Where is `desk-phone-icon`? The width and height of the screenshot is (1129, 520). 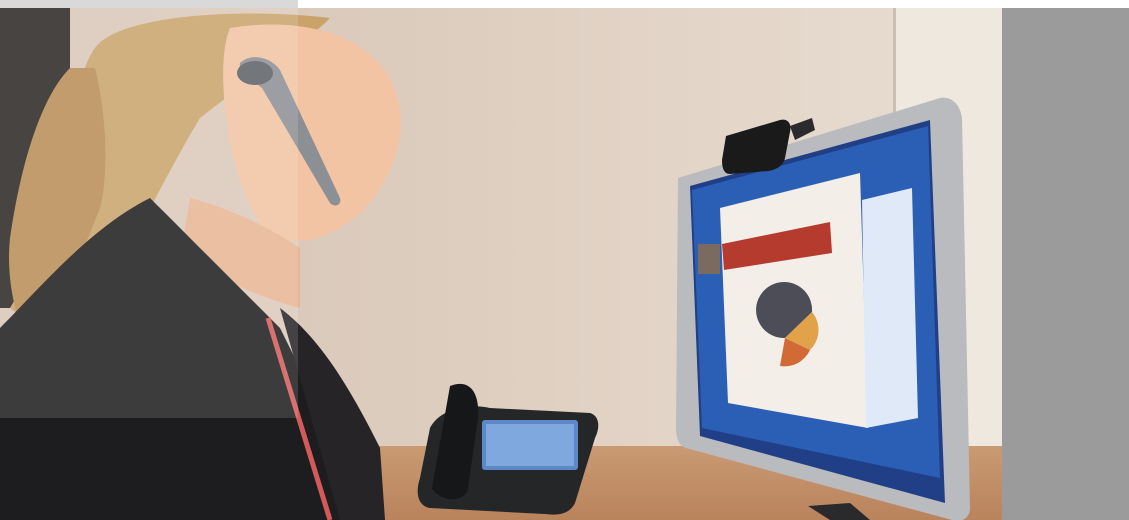
desk-phone-icon is located at coordinates (508, 449).